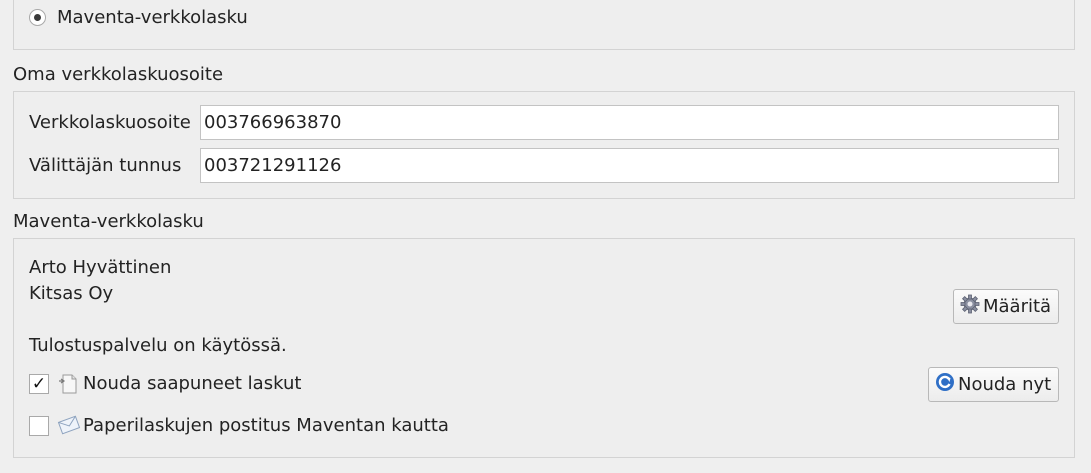  I want to click on company-name: Kitsas Oy, so click(71, 293).